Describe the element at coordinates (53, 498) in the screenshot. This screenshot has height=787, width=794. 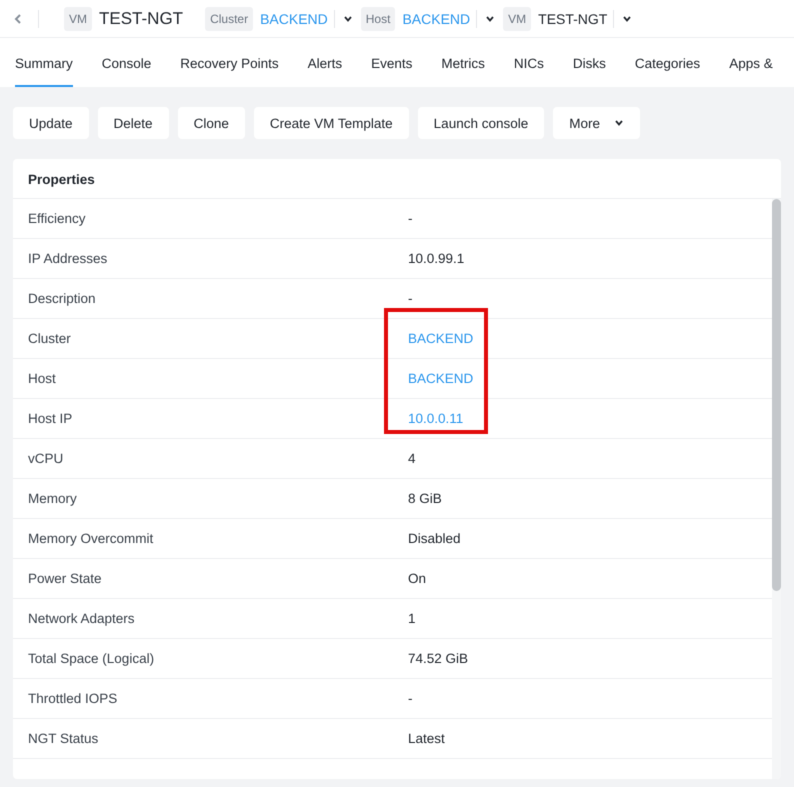
I see `property-label: Memory` at that location.